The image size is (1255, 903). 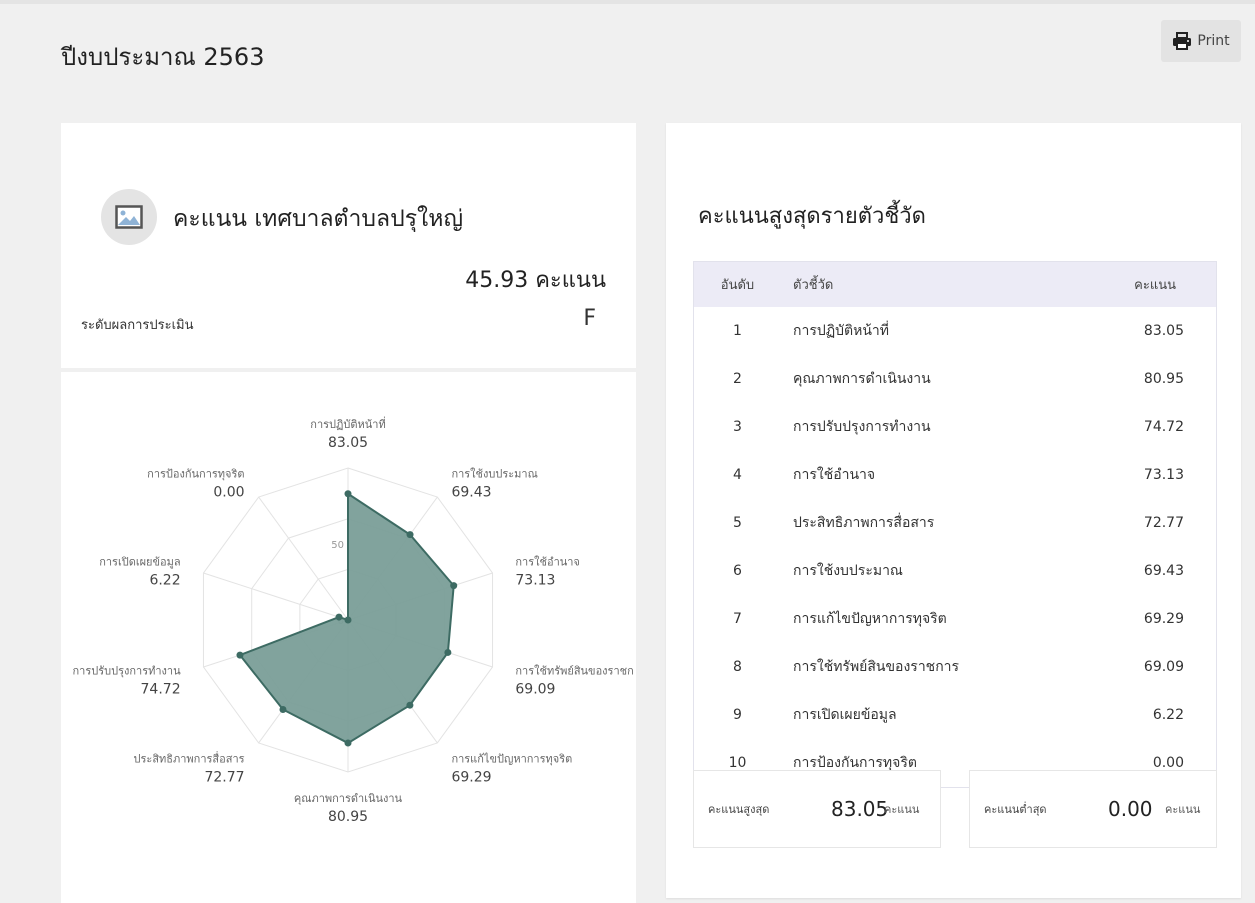 I want to click on table-row: 4 การใช้อำนาจ 73.13, so click(x=955, y=475).